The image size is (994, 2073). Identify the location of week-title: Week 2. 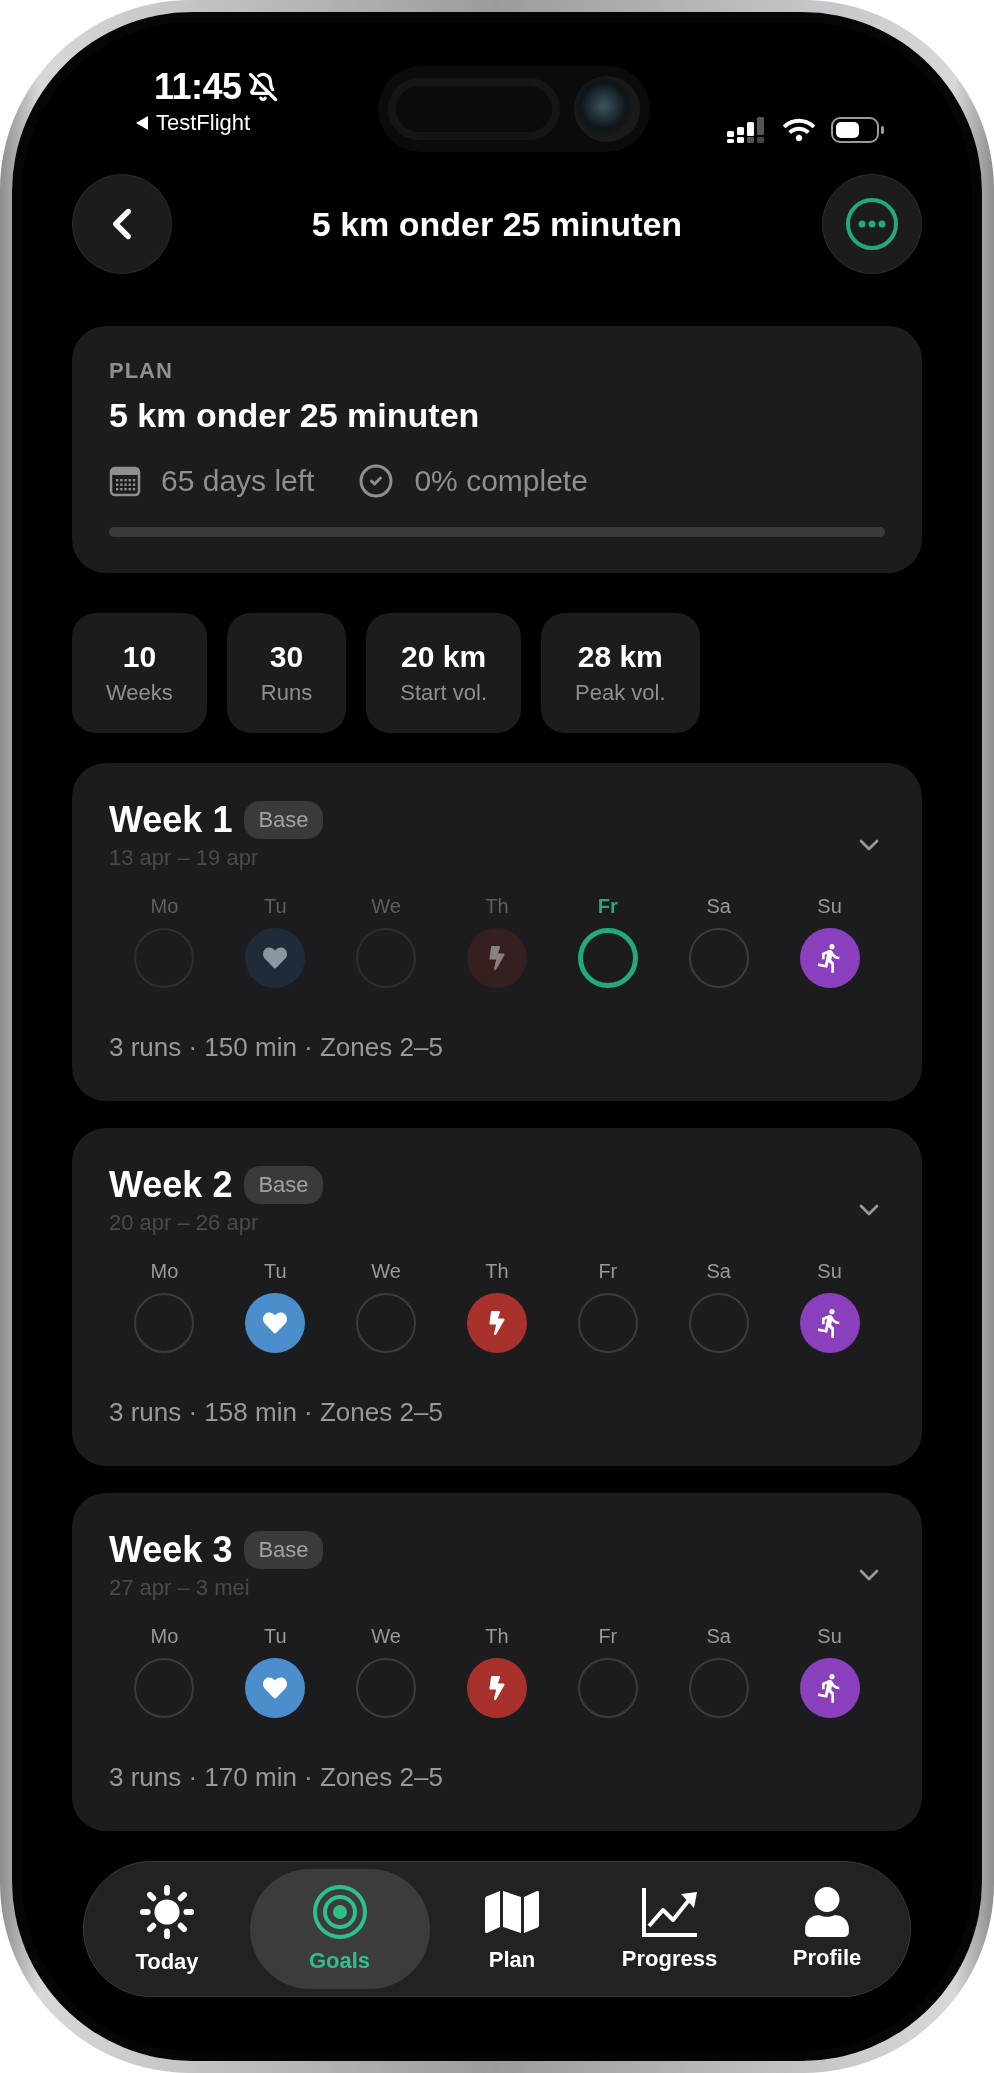
(171, 1185).